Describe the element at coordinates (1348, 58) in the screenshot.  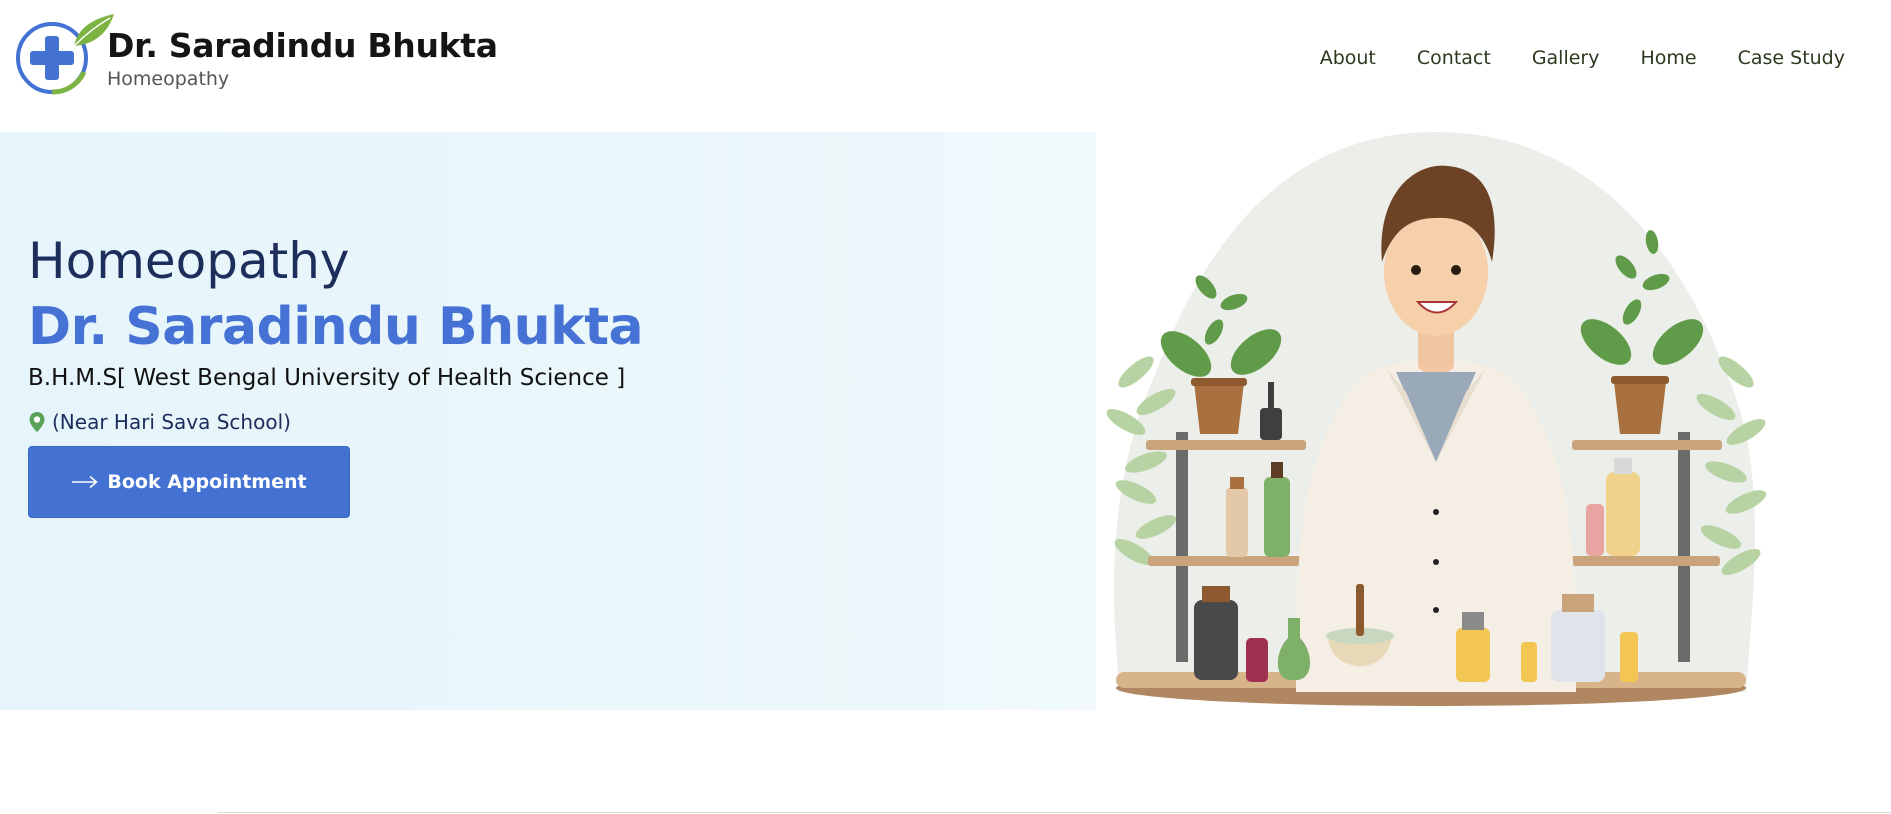
I see `nav-about: About` at that location.